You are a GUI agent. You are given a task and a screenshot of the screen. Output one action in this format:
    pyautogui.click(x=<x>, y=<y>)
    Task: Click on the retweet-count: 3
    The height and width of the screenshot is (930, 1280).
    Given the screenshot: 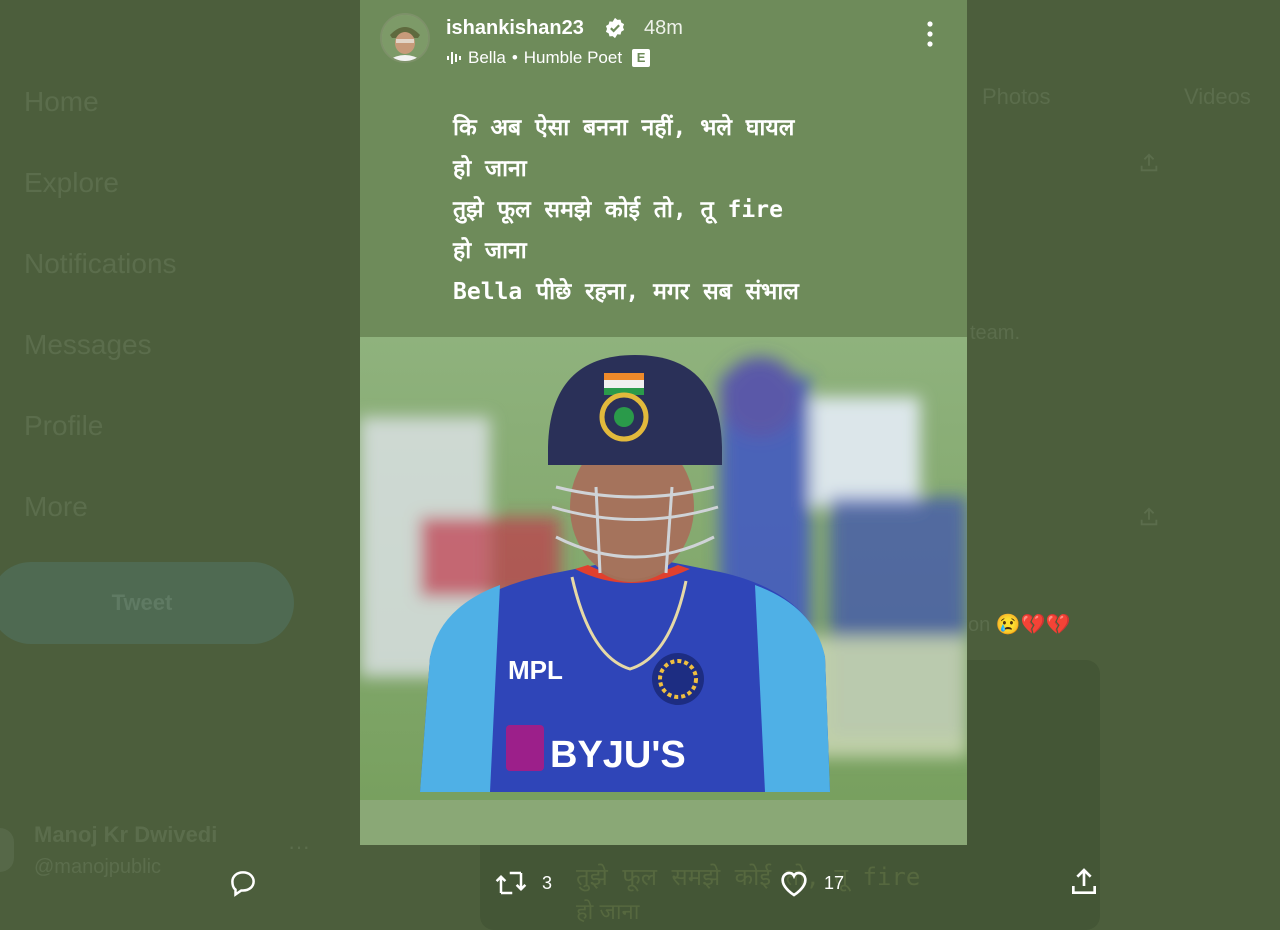 What is the action you would take?
    pyautogui.click(x=547, y=882)
    